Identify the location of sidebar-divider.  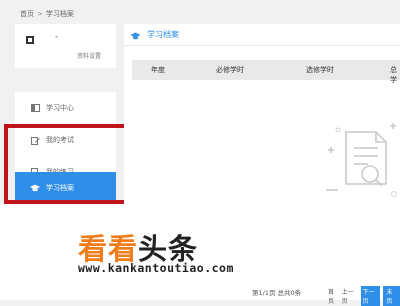
(65, 80).